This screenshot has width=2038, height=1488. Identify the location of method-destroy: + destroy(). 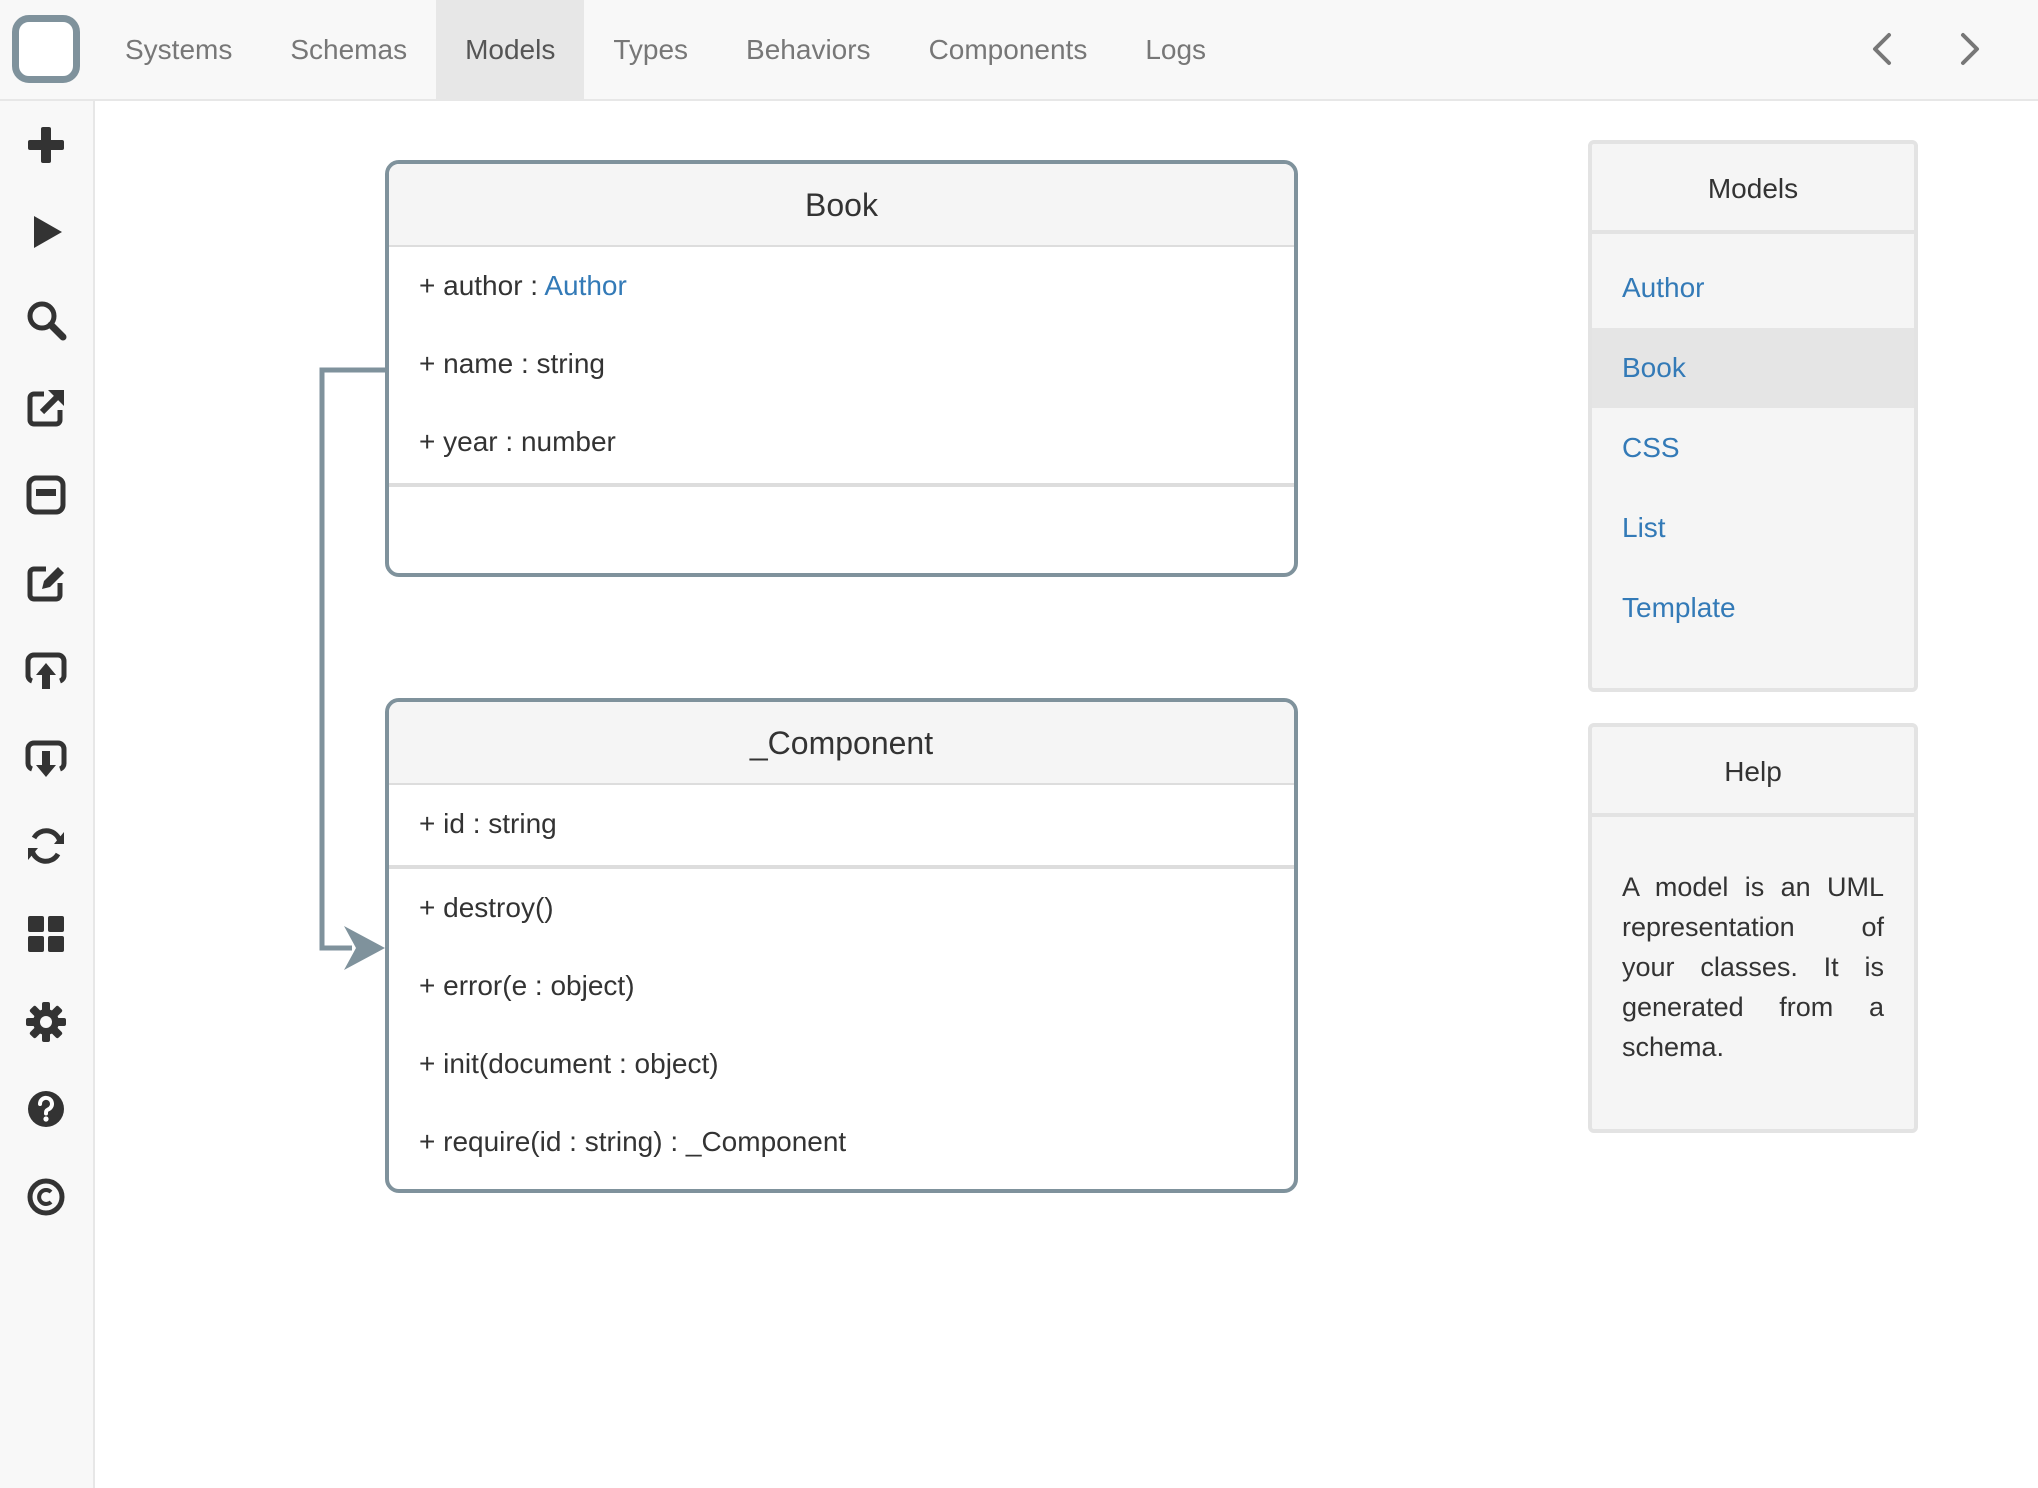
(486, 907).